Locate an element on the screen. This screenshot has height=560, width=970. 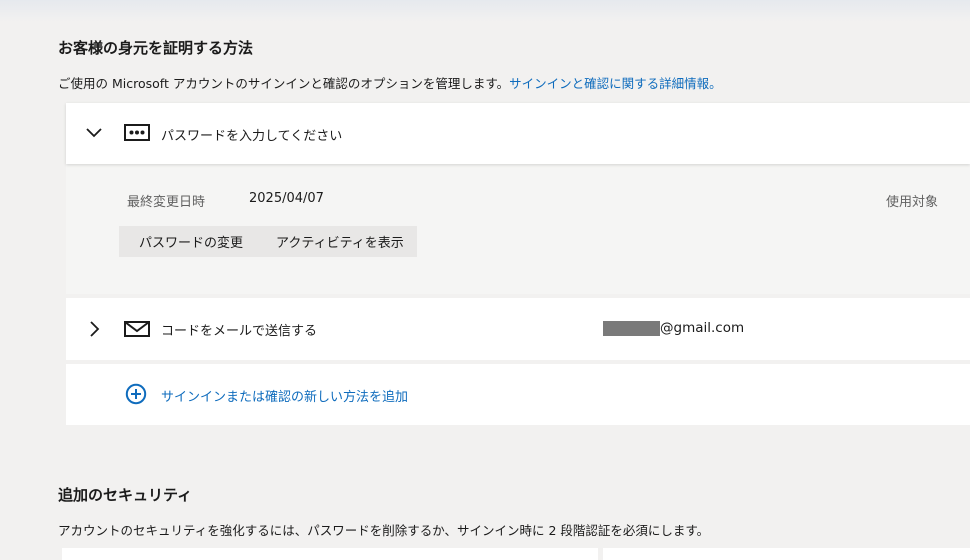
add-circle-icon is located at coordinates (136, 394).